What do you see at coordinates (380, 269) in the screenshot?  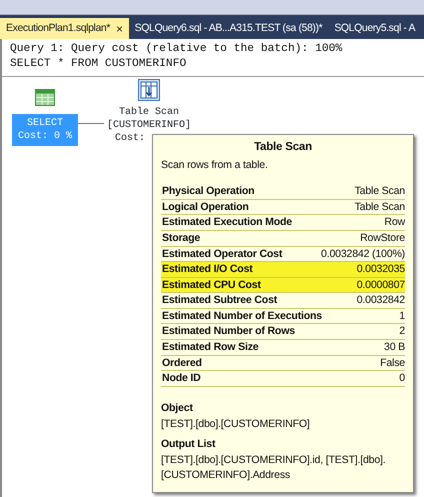 I see `property-value: 0.0032035` at bounding box center [380, 269].